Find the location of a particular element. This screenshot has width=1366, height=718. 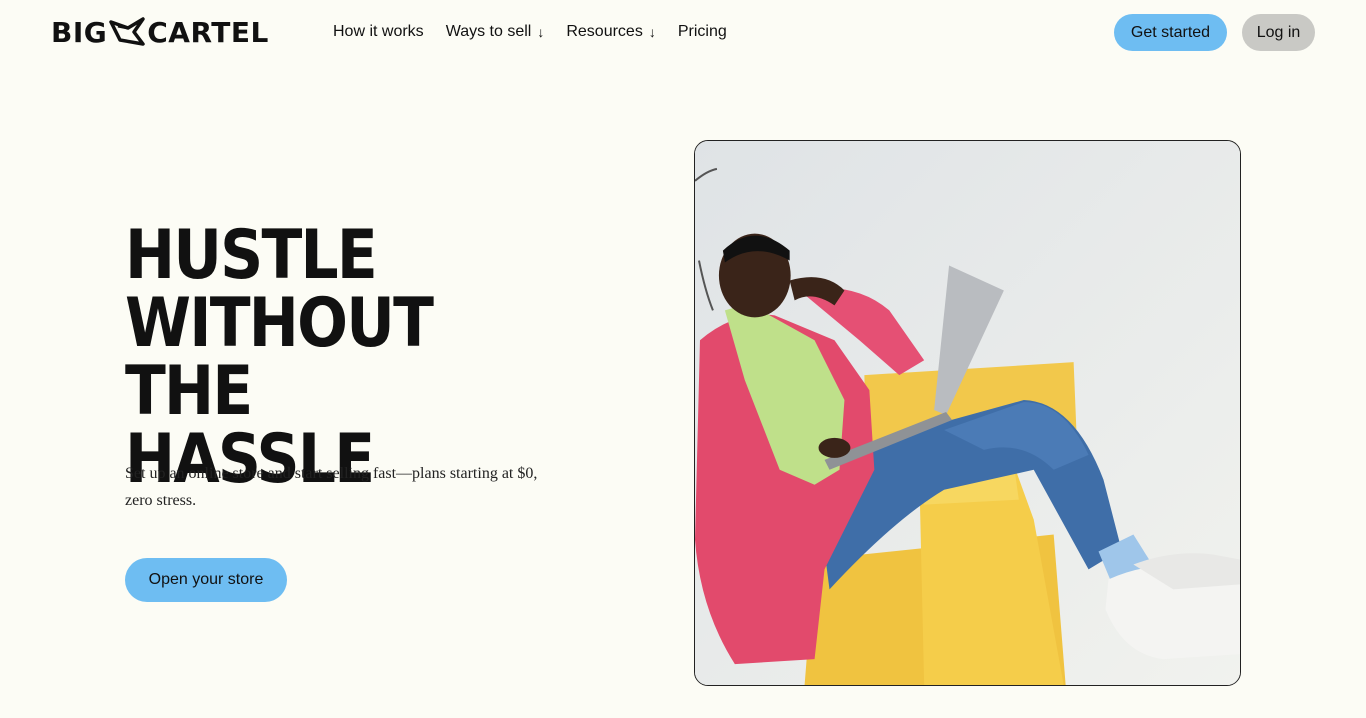

big-cartel-logo: BIG CARTEL is located at coordinates (160, 32).